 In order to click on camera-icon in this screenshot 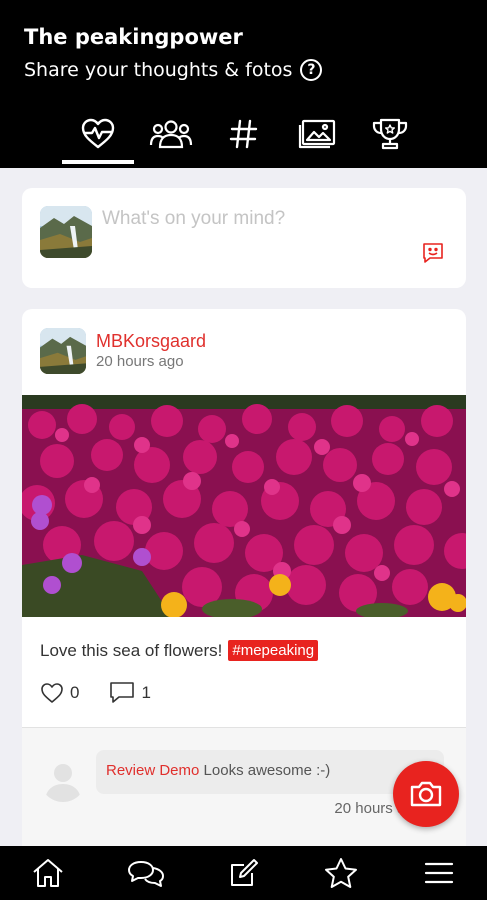, I will do `click(426, 794)`.